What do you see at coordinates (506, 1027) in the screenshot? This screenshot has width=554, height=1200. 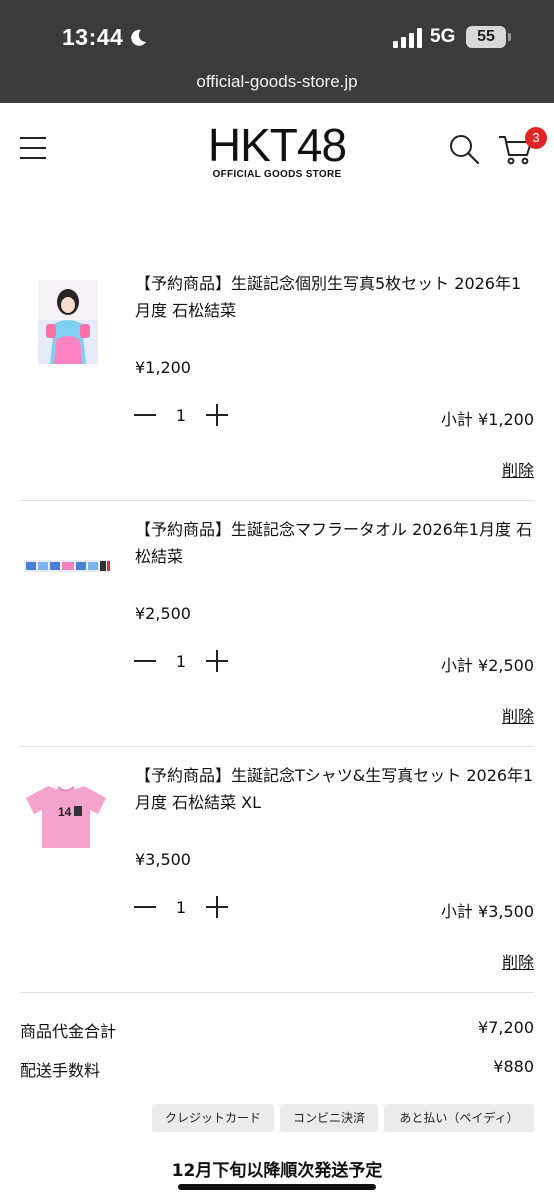 I see `goods-total-value: ¥7,200` at bounding box center [506, 1027].